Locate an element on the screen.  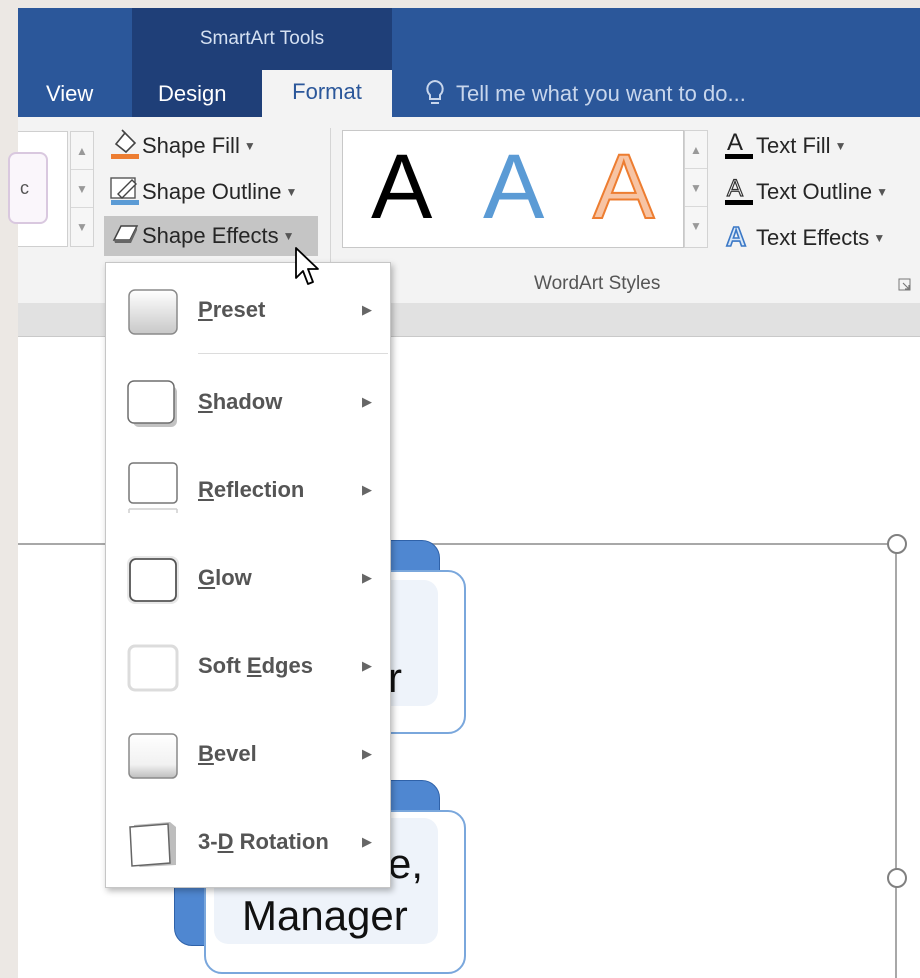
smartart-shape-text-line1: e, is located at coordinates (405, 864).